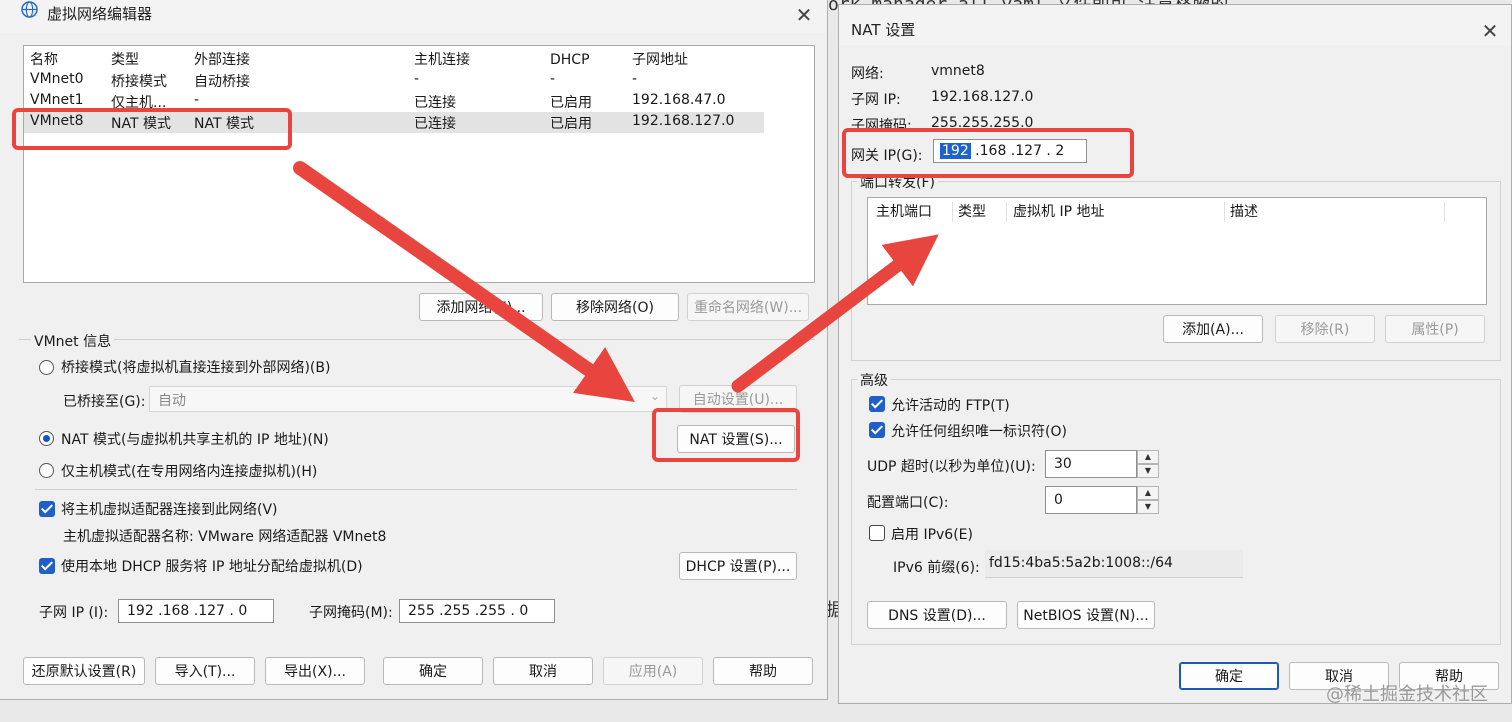  What do you see at coordinates (464, 282) in the screenshot?
I see `arrow-to-nat-settings` at bounding box center [464, 282].